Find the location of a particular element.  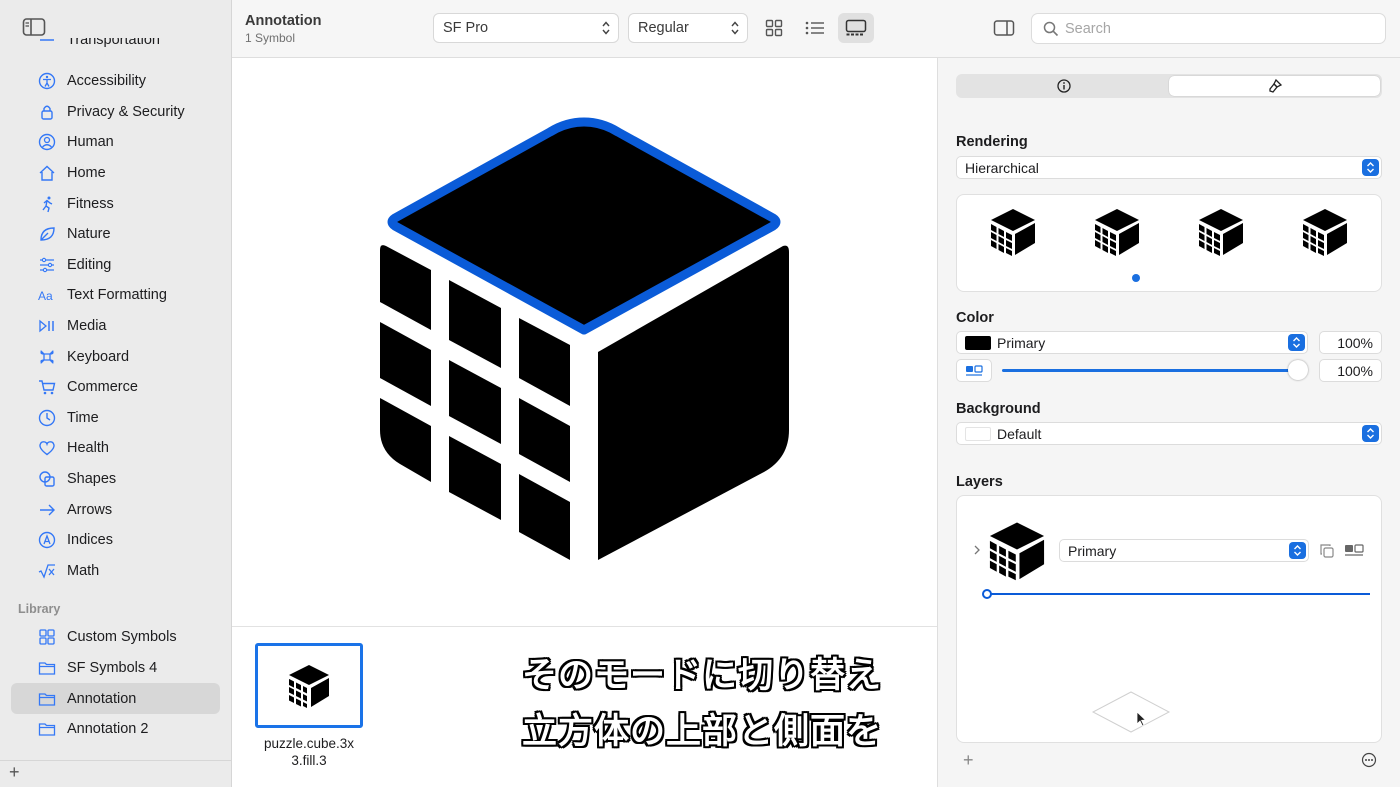

mode-hierarchical is located at coordinates (1117, 233).